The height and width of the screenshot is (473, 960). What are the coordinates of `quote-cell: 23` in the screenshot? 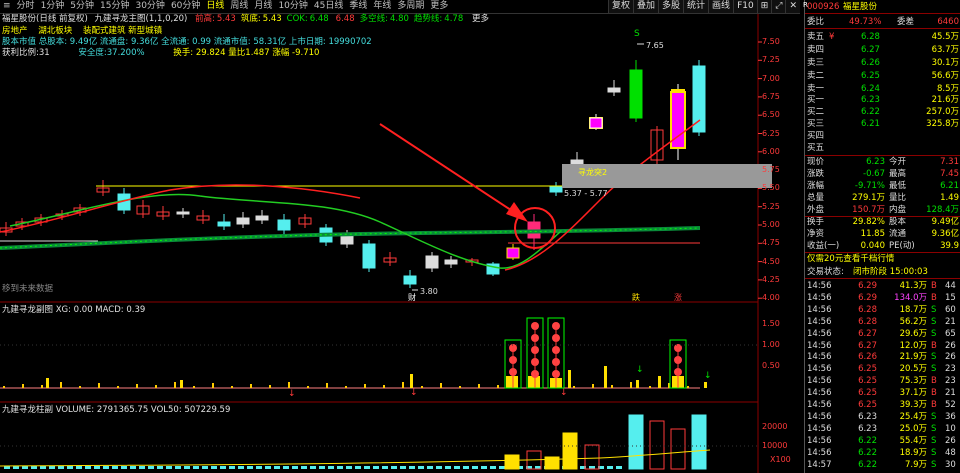 It's located at (950, 369).